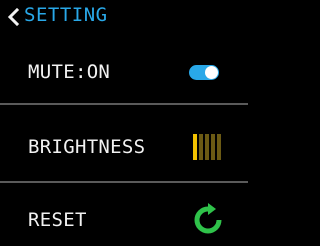  I want to click on brightness-setting-row: BRIGHTNESS, so click(124, 147).